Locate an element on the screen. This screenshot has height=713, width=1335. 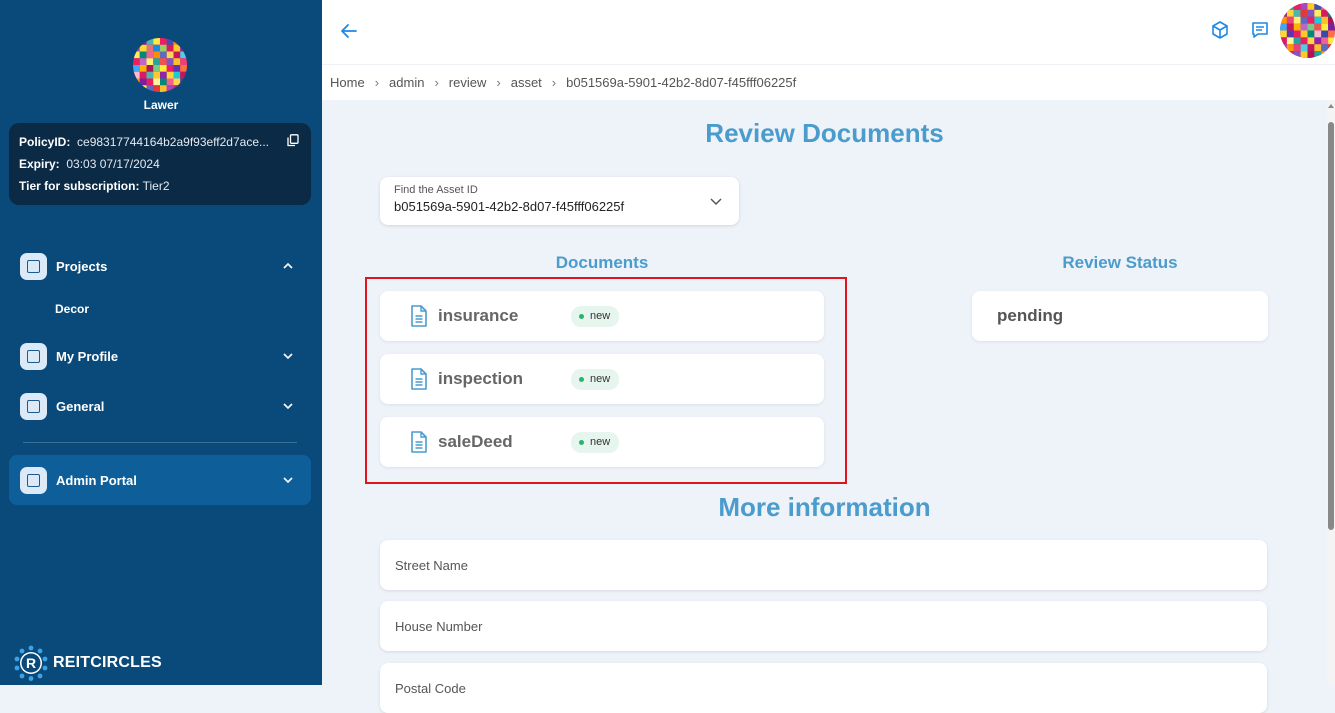
document-card-inspection: inspection new is located at coordinates (602, 379).